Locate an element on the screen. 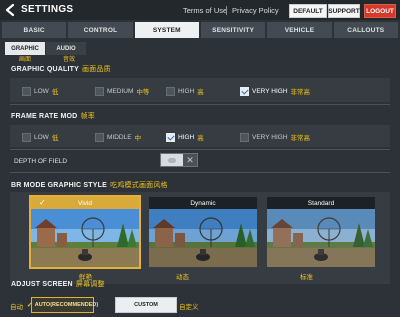 The width and height of the screenshot is (400, 317). tab-vehicle: VEHICLE is located at coordinates (299, 30).